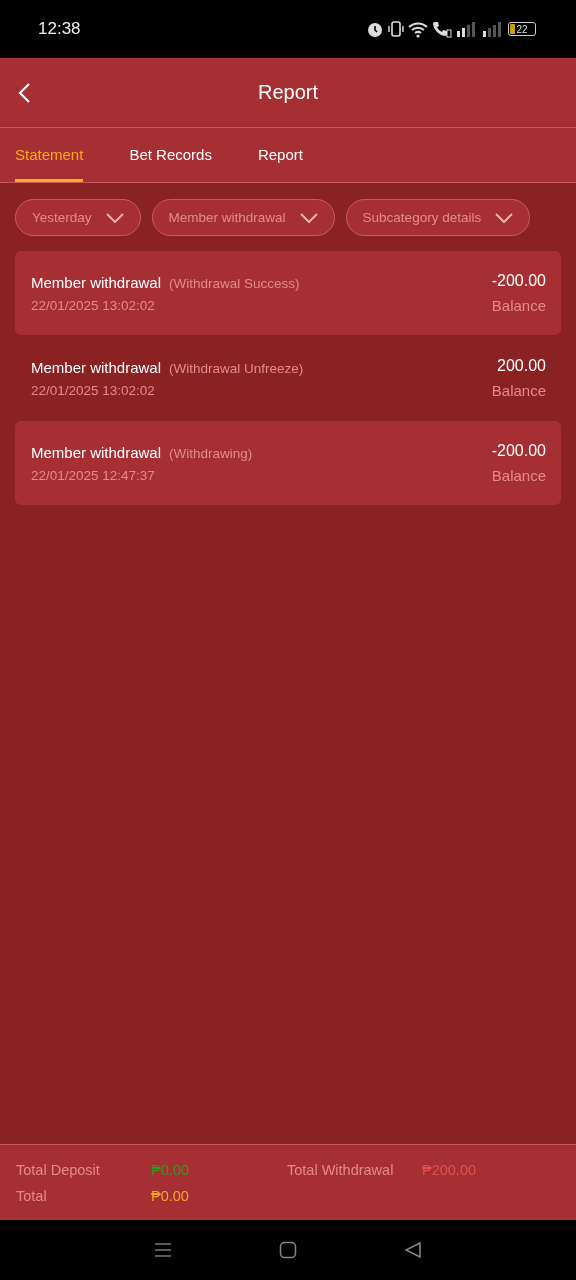 The width and height of the screenshot is (576, 1280). Describe the element at coordinates (449, 1169) in the screenshot. I see `summary-value: ₱200.00` at that location.